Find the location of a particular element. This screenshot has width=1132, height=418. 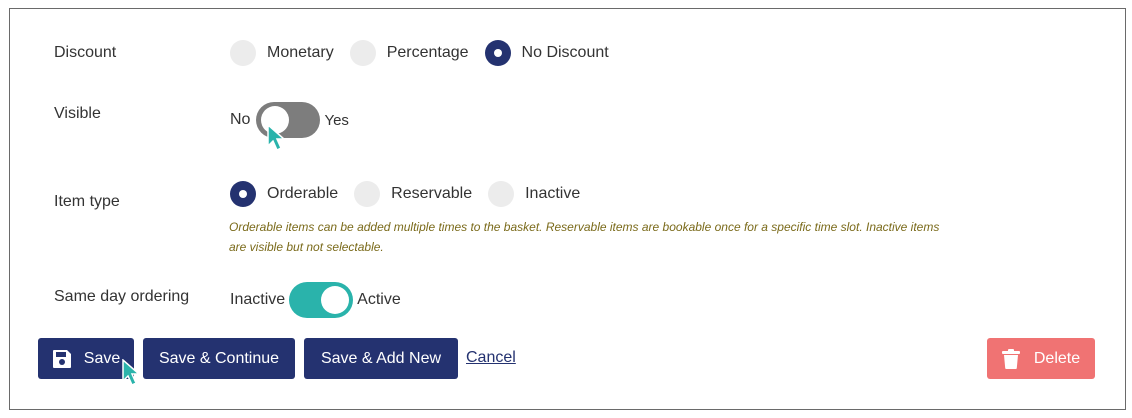

save-and-add-new-button: Save & Add New is located at coordinates (381, 358).